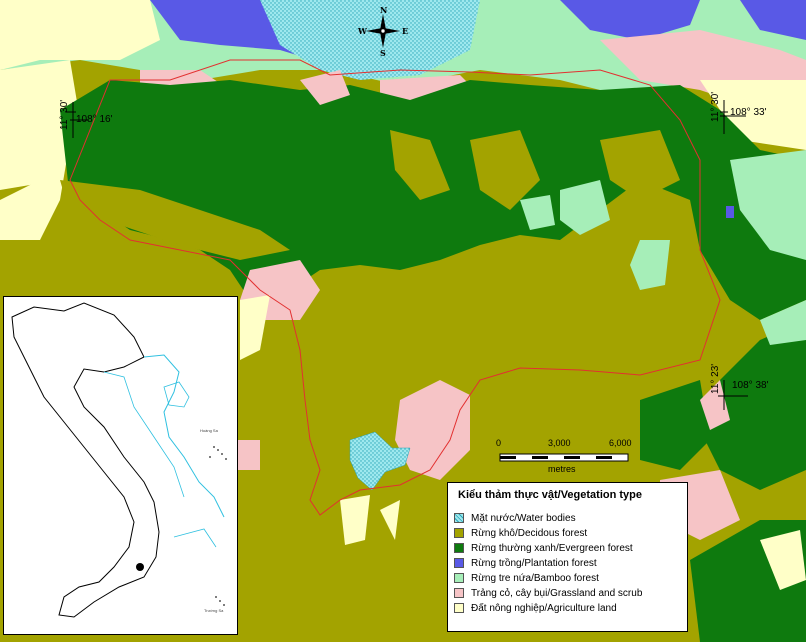  I want to click on compass-n-label: N, so click(383, 10).